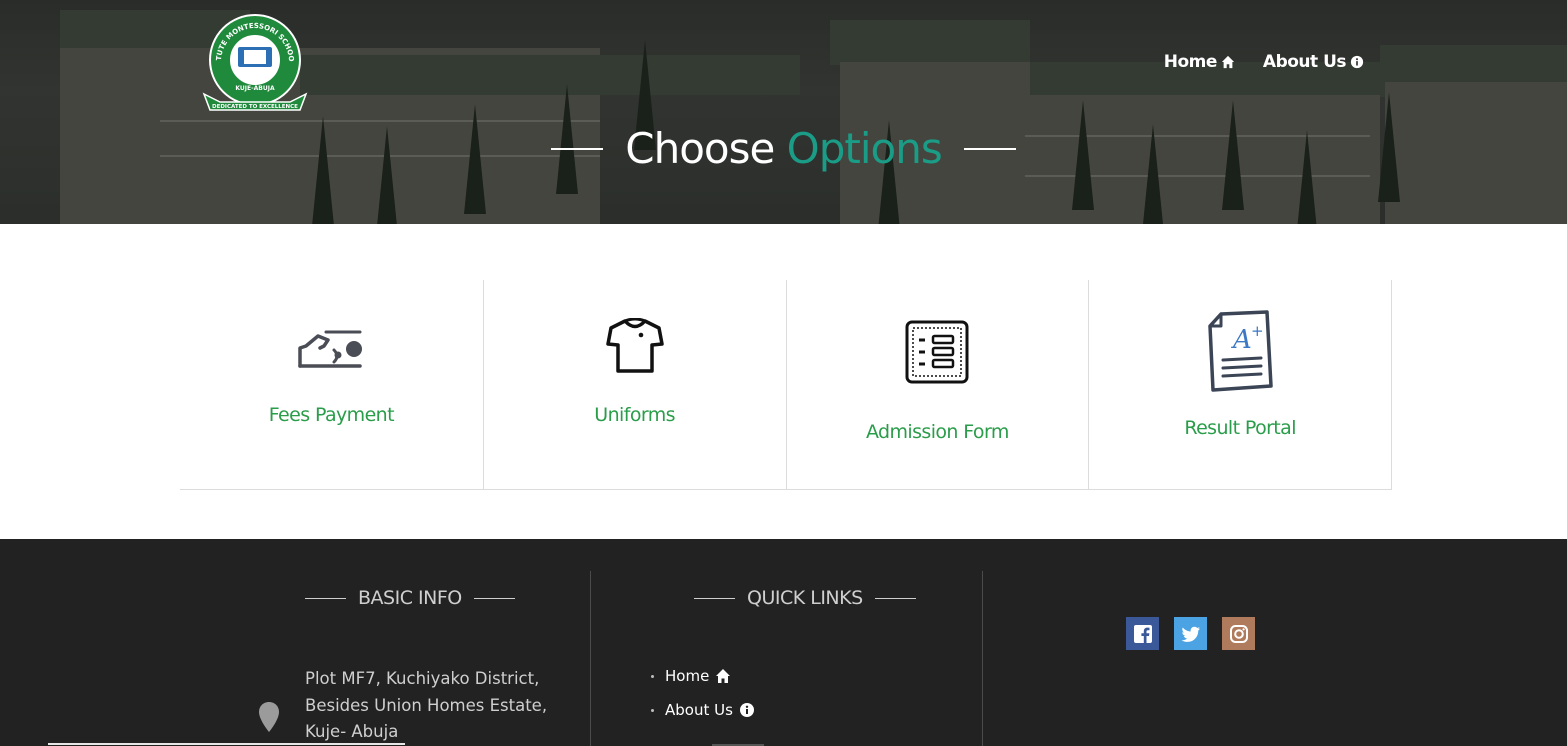 The image size is (1567, 746). What do you see at coordinates (426, 705) in the screenshot?
I see `address-line: Besides Union Homes Estate,` at bounding box center [426, 705].